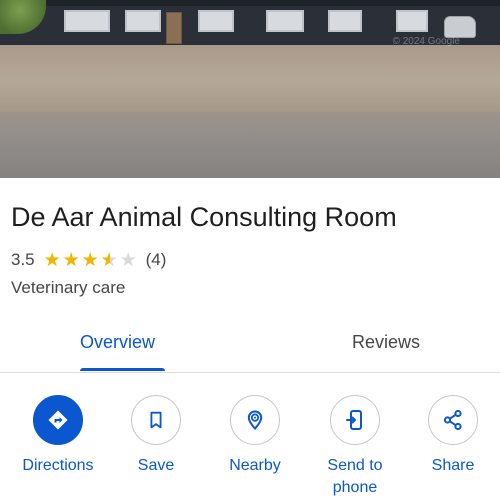  Describe the element at coordinates (58, 420) in the screenshot. I see `directions-icon` at that location.